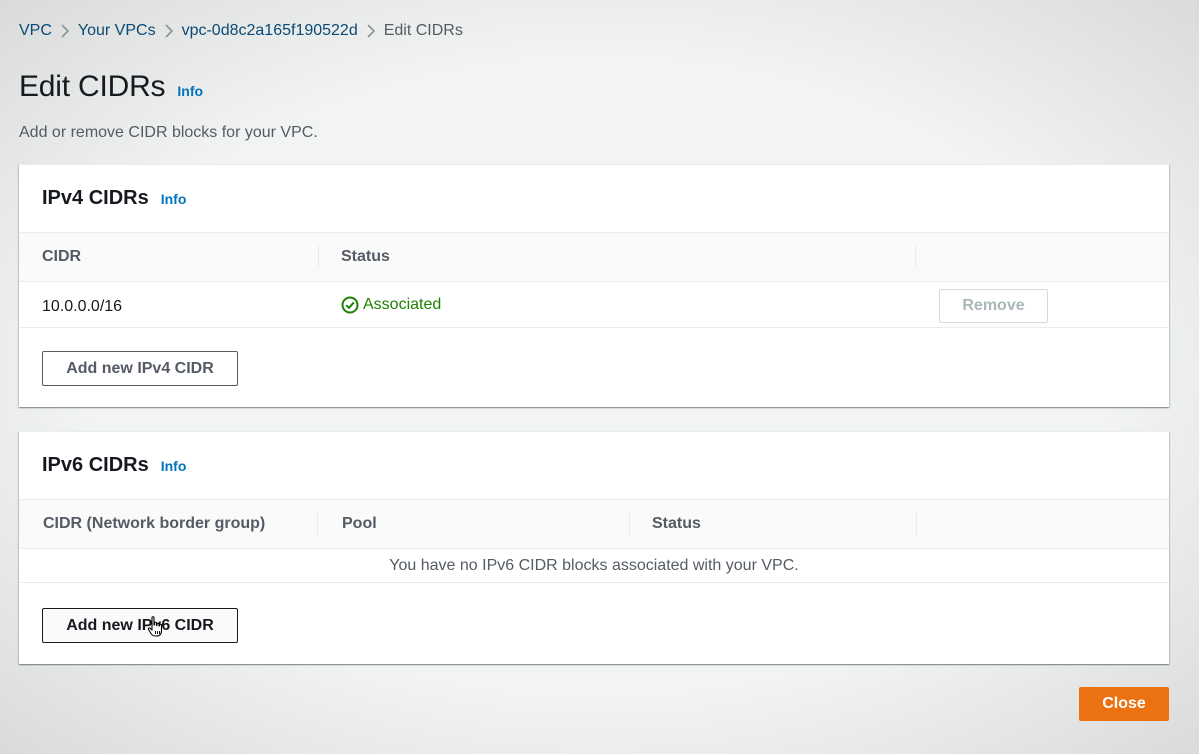 The width and height of the screenshot is (1199, 754). I want to click on close-button: Close, so click(1124, 704).